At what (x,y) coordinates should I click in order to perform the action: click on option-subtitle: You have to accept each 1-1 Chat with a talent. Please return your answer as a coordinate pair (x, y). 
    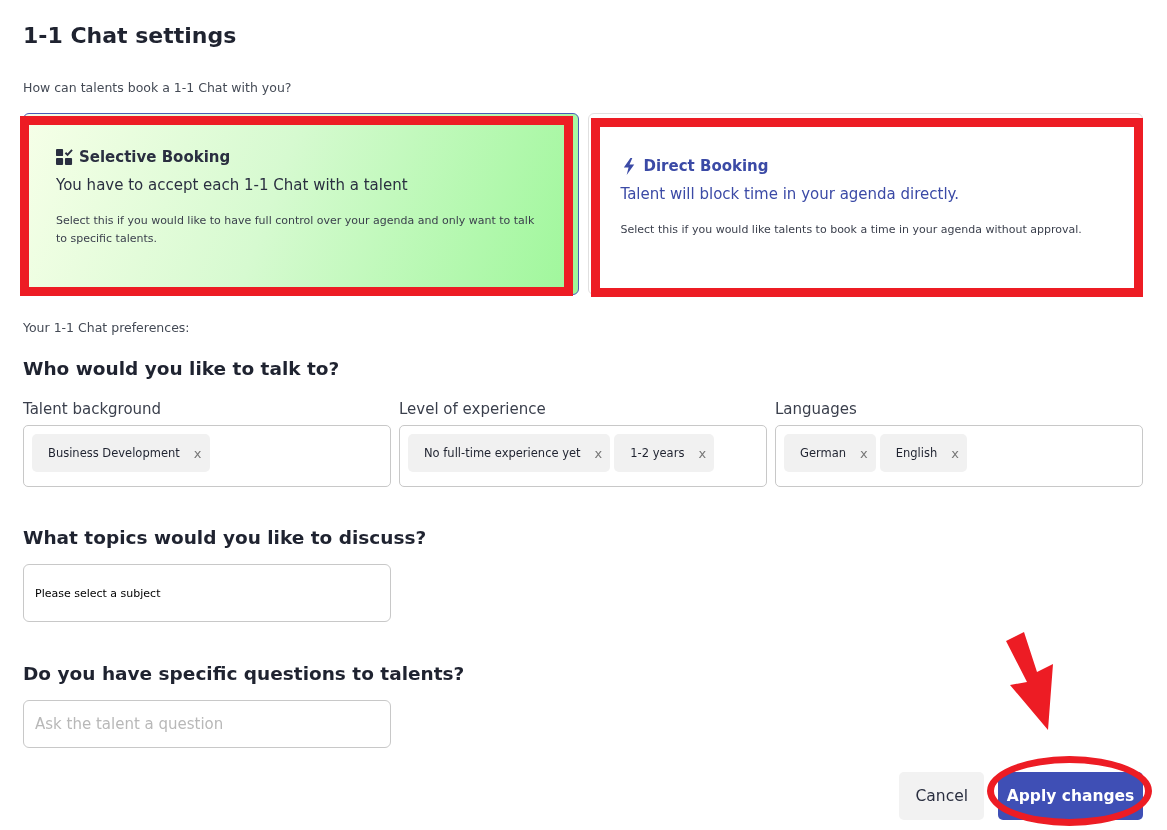
    Looking at the image, I should click on (232, 185).